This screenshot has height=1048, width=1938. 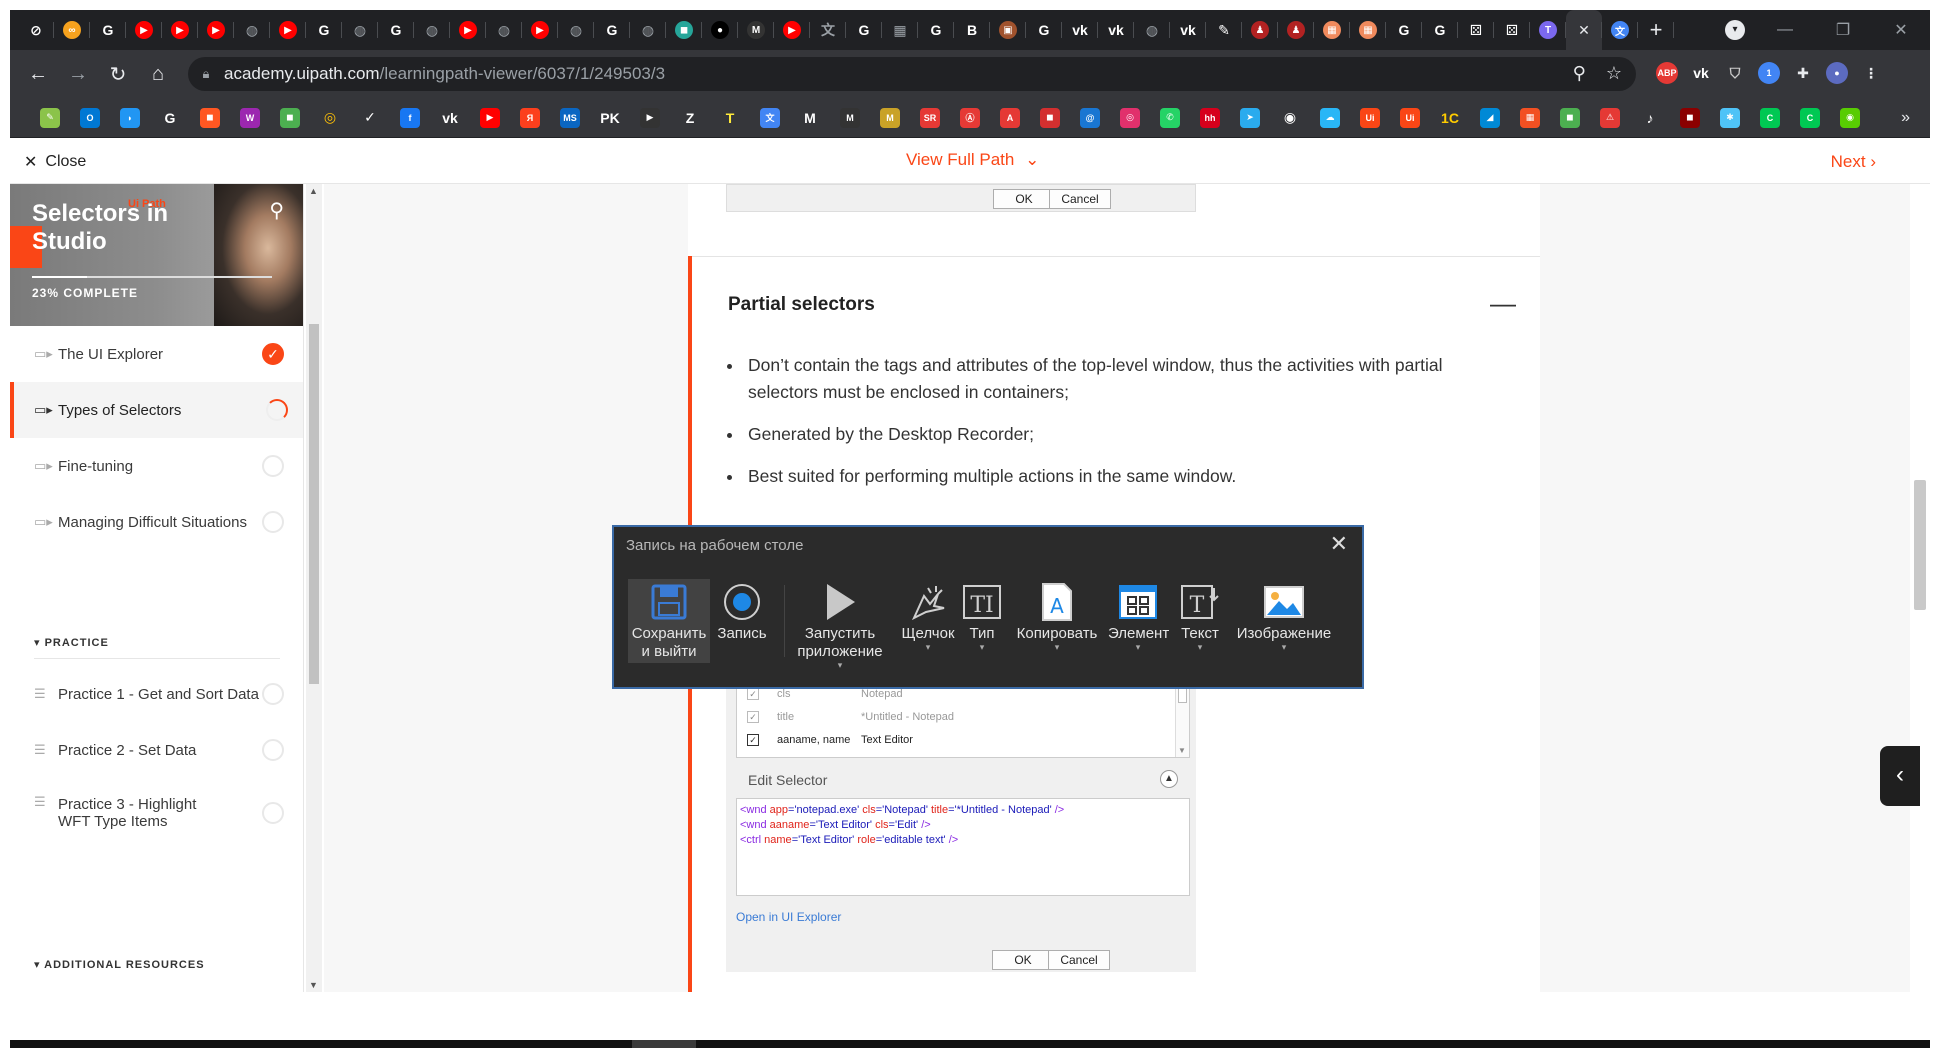 I want to click on practice-item: ☰ Practice 2 - Set Data, so click(x=156, y=750).